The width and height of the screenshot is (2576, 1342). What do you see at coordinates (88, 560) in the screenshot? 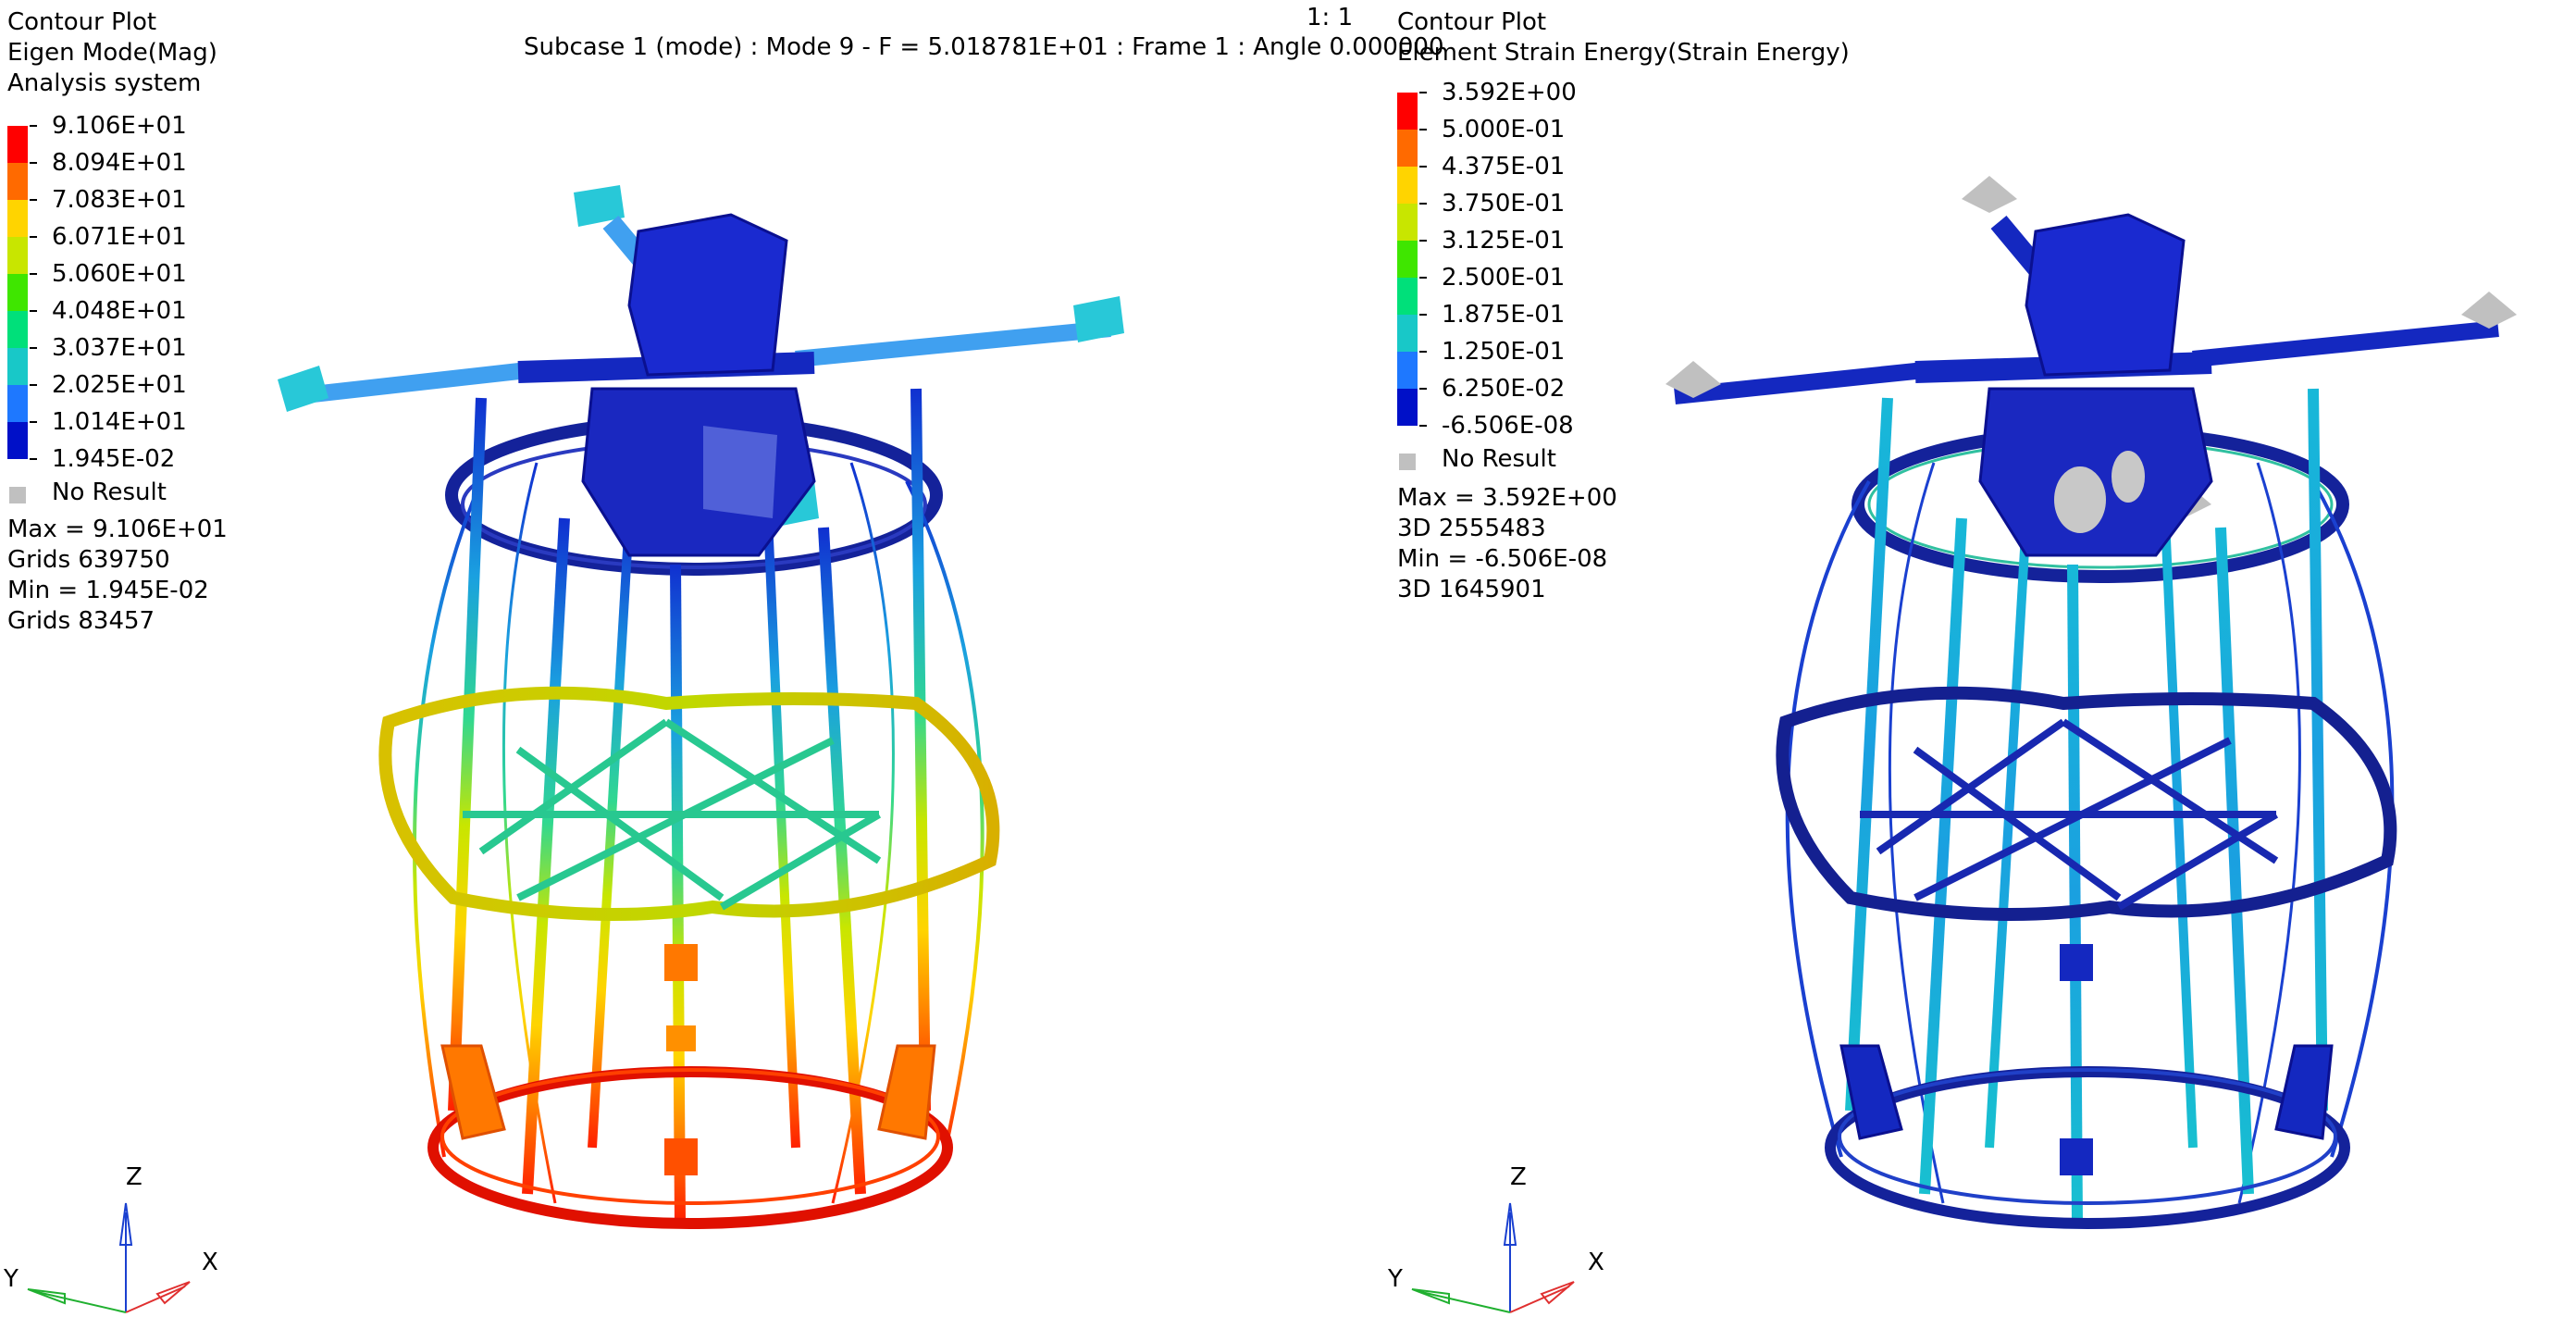
I see `left-stat-max-grid: Grids 639750` at bounding box center [88, 560].